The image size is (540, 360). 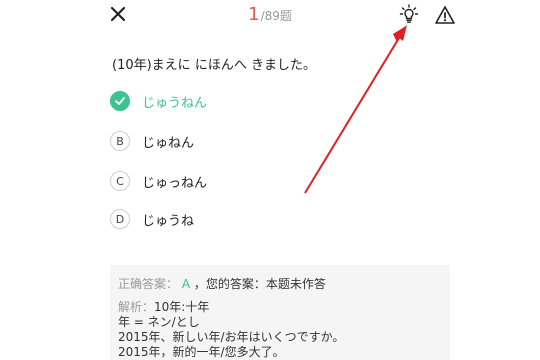 I want to click on answer-summary: 正确答案： A ，您的答案：本题未作答, so click(x=280, y=283).